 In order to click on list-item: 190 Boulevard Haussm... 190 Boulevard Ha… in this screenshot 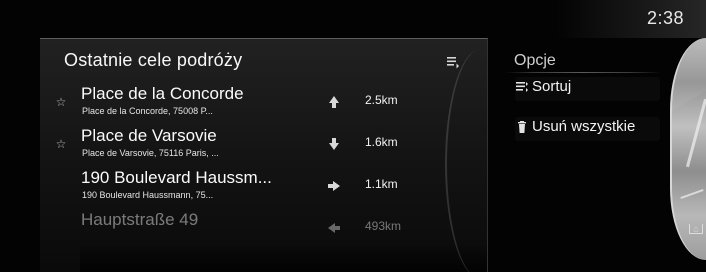, I will do `click(263, 187)`.